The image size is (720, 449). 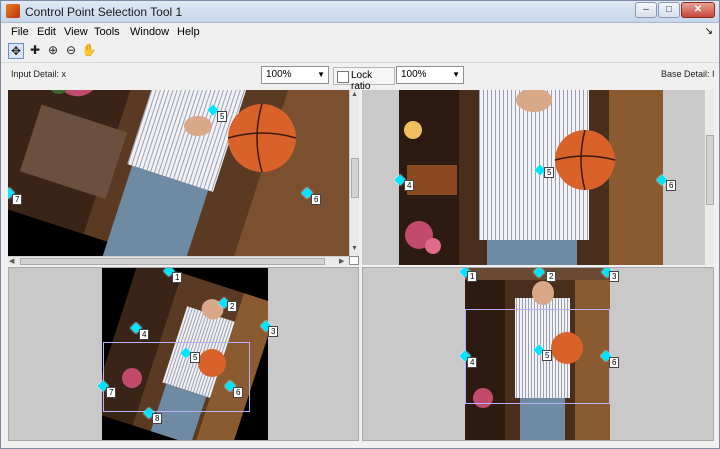 I want to click on input-detail-vscroll: ▲ ▼, so click(x=354, y=173).